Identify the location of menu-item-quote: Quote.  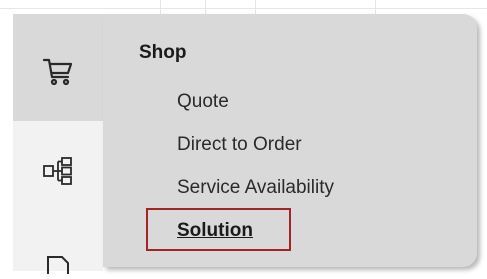
(203, 102).